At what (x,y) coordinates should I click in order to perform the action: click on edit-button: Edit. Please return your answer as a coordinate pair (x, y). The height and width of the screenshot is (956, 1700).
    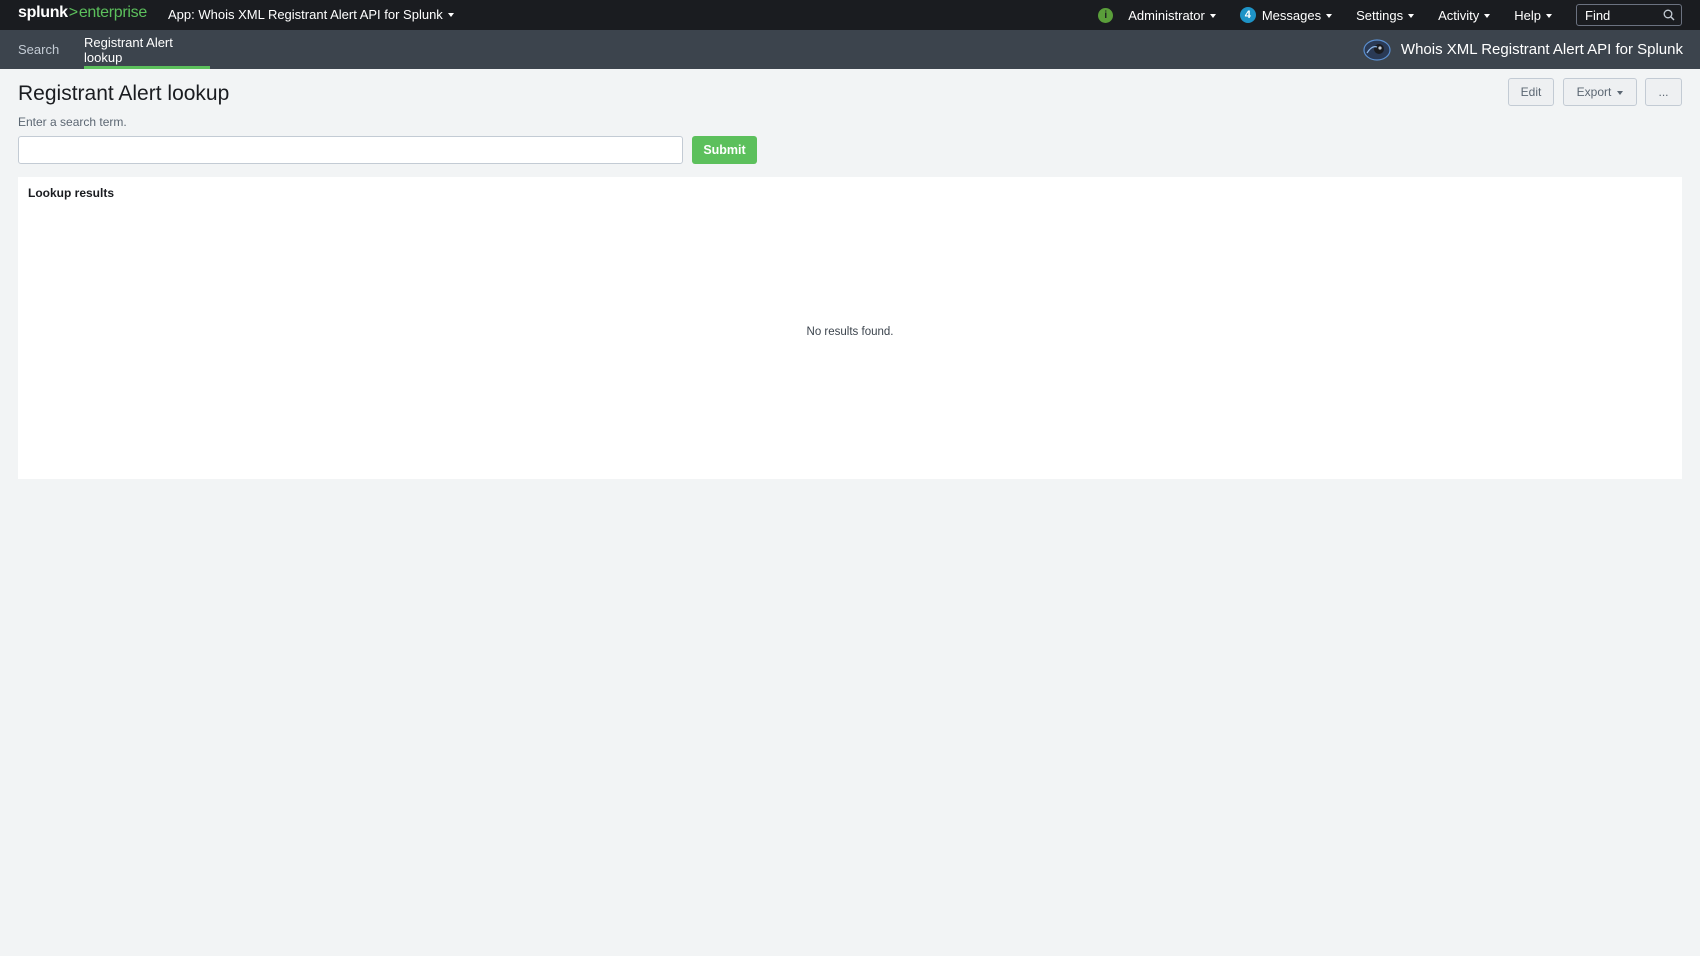
    Looking at the image, I should click on (1531, 92).